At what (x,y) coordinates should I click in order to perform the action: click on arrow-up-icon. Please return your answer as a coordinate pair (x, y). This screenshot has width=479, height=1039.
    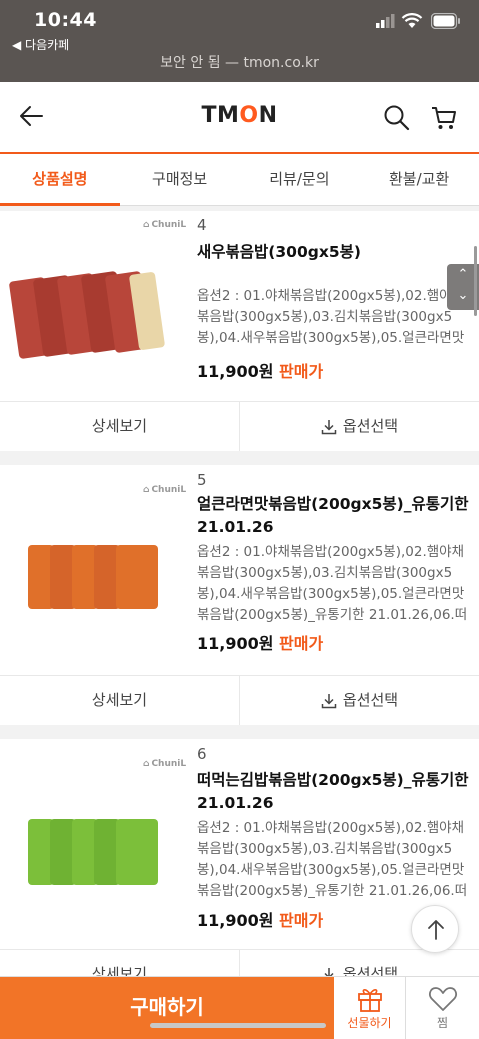
    Looking at the image, I should click on (436, 930).